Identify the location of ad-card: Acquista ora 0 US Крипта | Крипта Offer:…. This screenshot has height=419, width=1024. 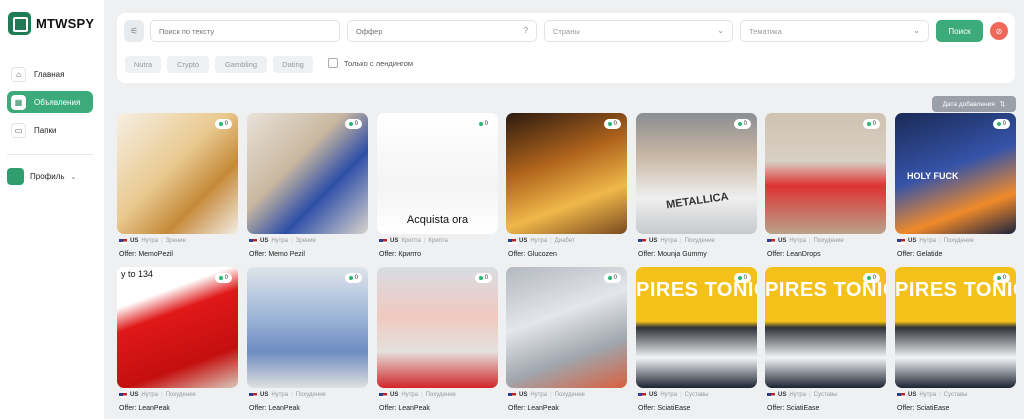
(437, 187).